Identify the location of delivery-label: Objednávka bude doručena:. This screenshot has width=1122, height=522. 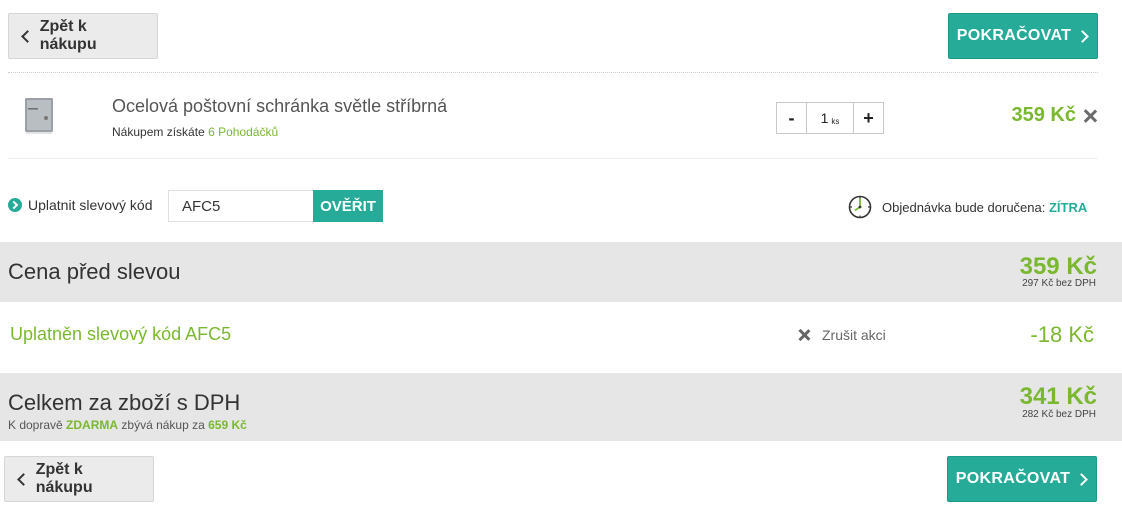
(964, 207).